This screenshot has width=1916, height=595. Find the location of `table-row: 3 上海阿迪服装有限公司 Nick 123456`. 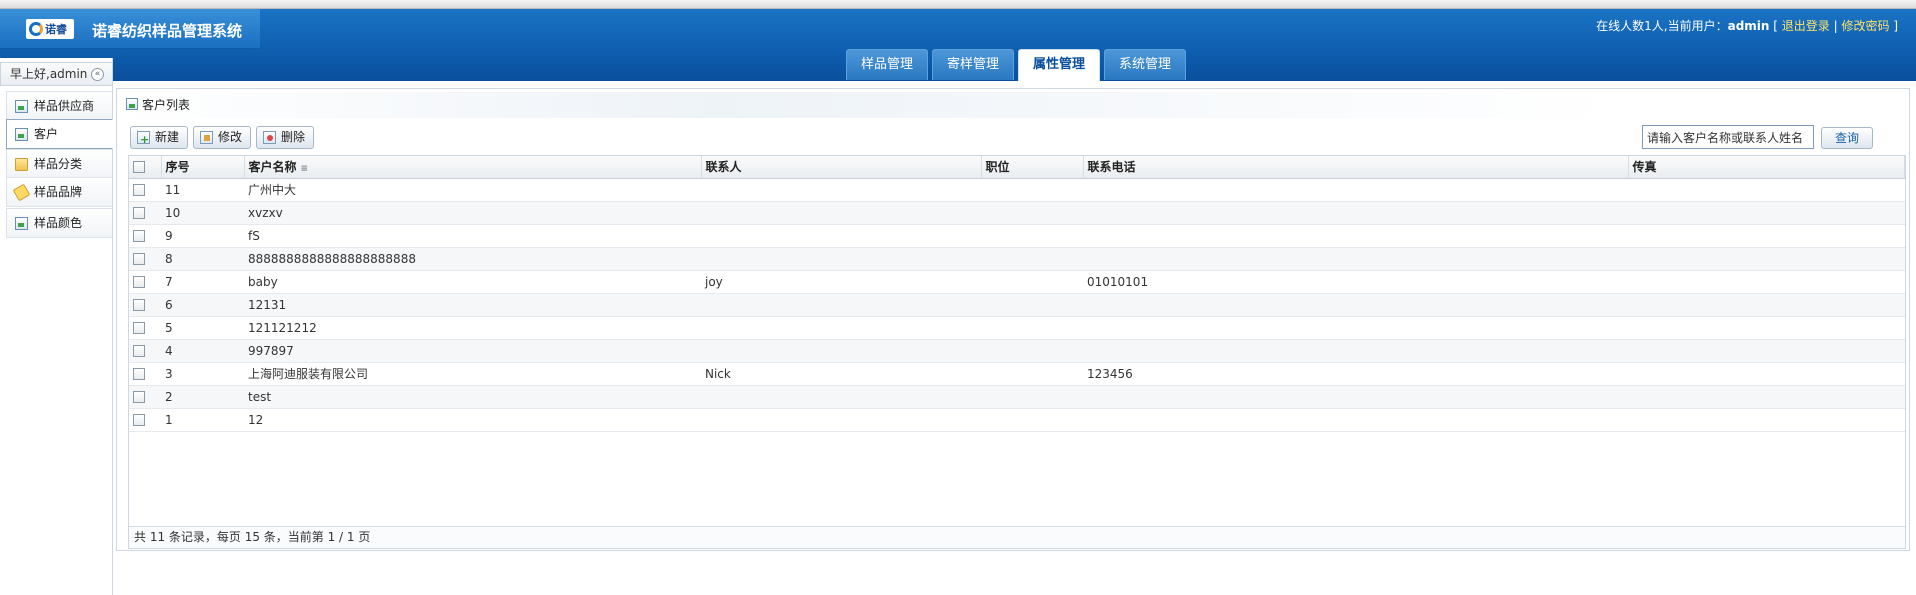

table-row: 3 上海阿迪服装有限公司 Nick 123456 is located at coordinates (1017, 374).